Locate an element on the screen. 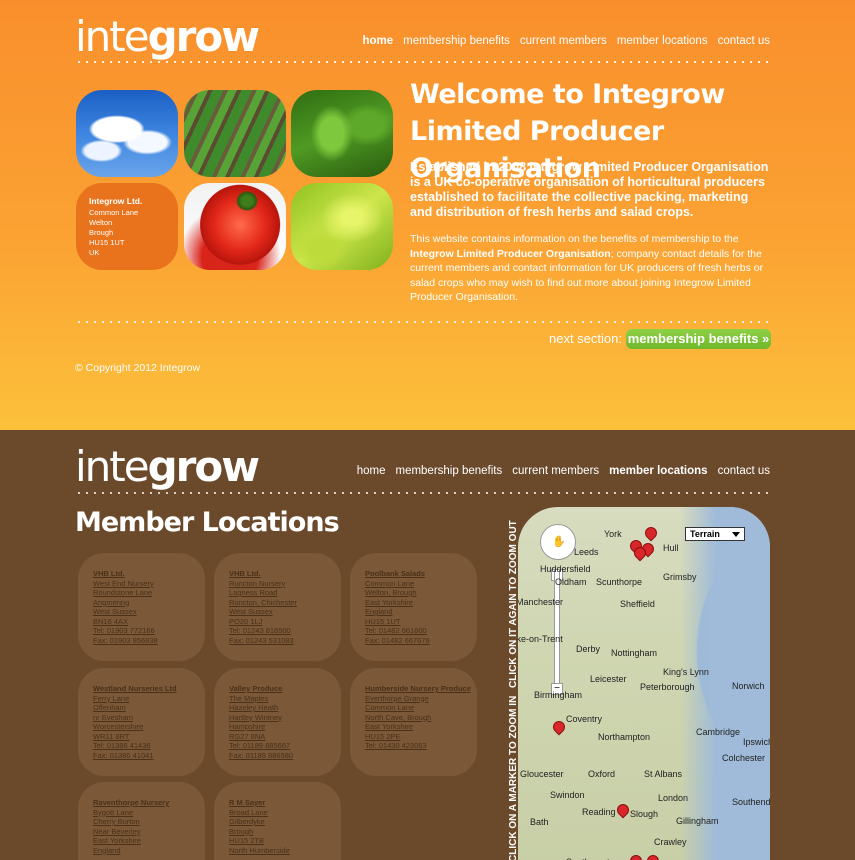 This screenshot has width=855, height=860. member-name-link: Raventhorpe Nursery is located at coordinates (149, 803).